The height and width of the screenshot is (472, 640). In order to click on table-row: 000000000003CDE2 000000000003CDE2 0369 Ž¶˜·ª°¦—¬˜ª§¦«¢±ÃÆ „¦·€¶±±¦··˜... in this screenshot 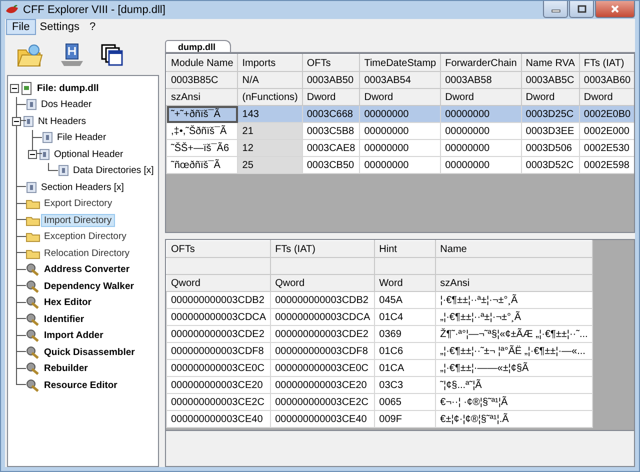, I will do `click(379, 334)`.